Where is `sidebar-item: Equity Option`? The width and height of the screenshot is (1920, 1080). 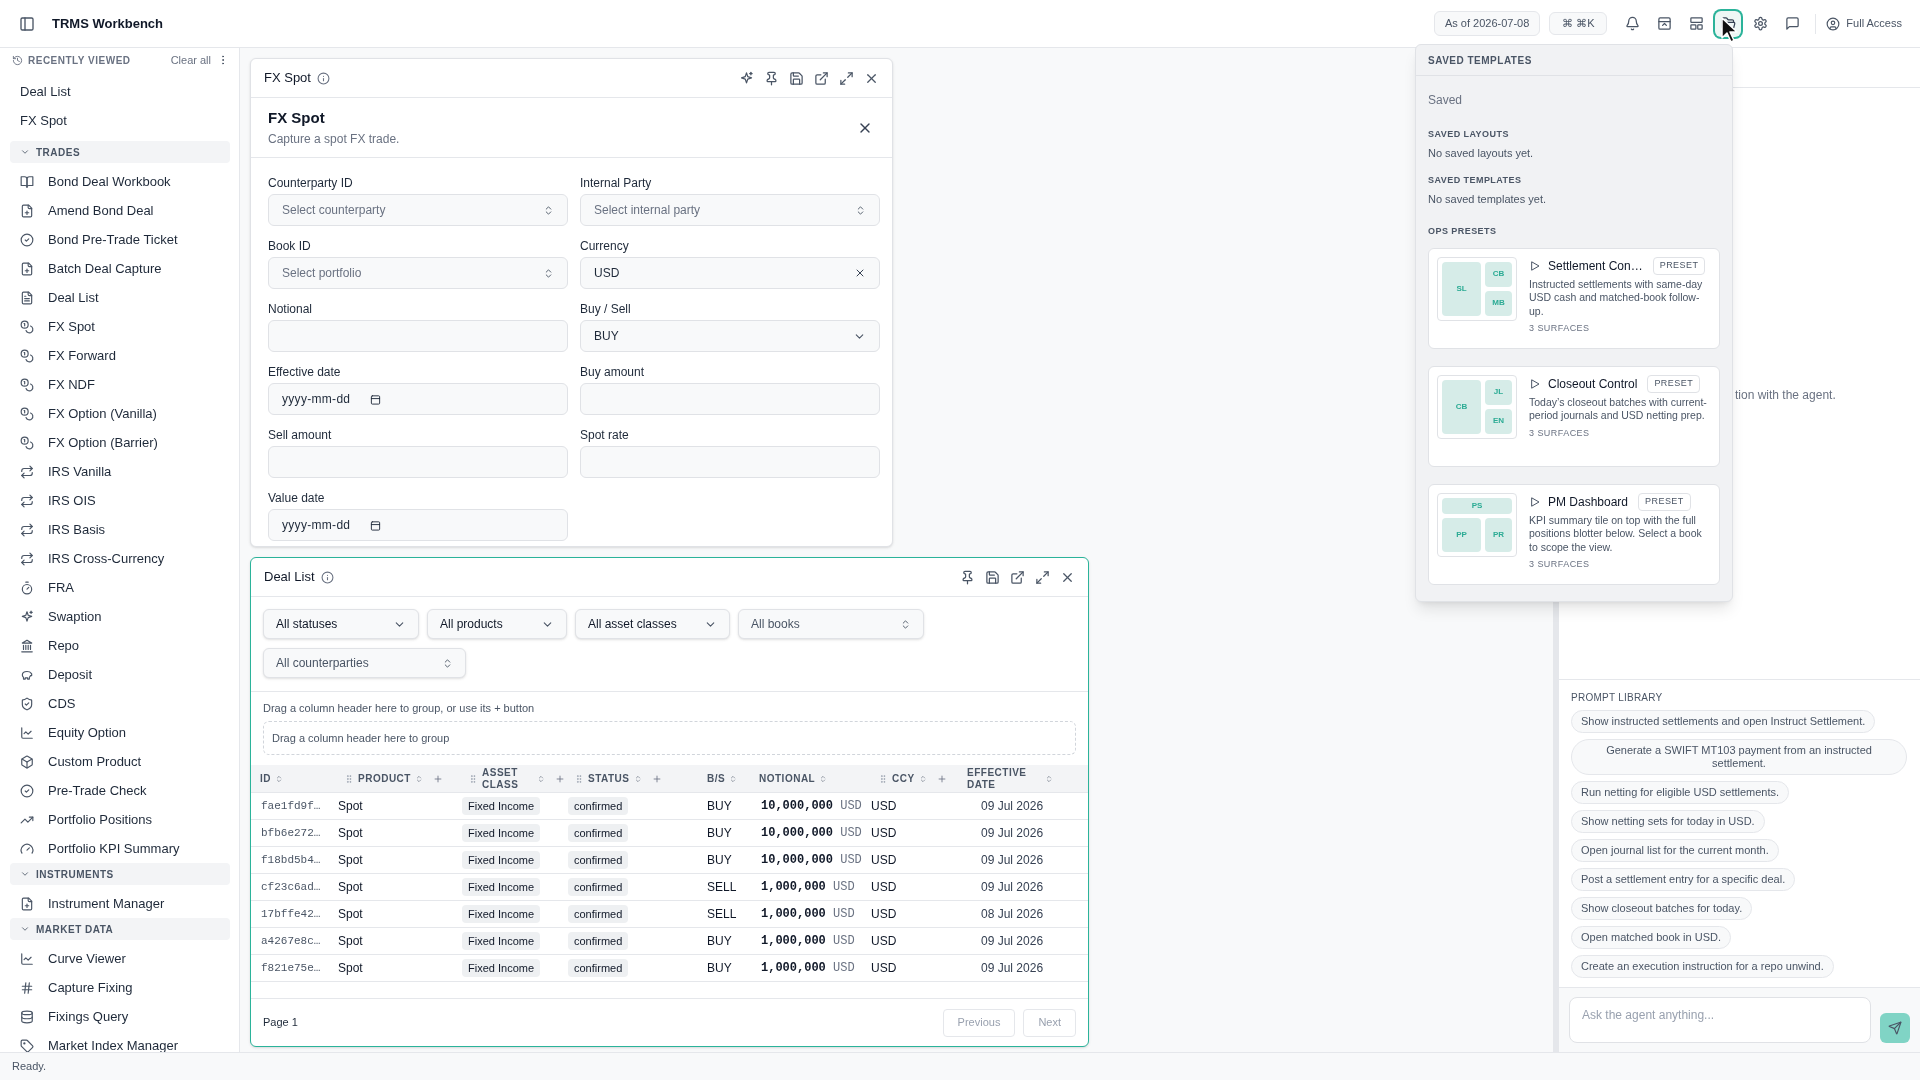
sidebar-item: Equity Option is located at coordinates (119, 732).